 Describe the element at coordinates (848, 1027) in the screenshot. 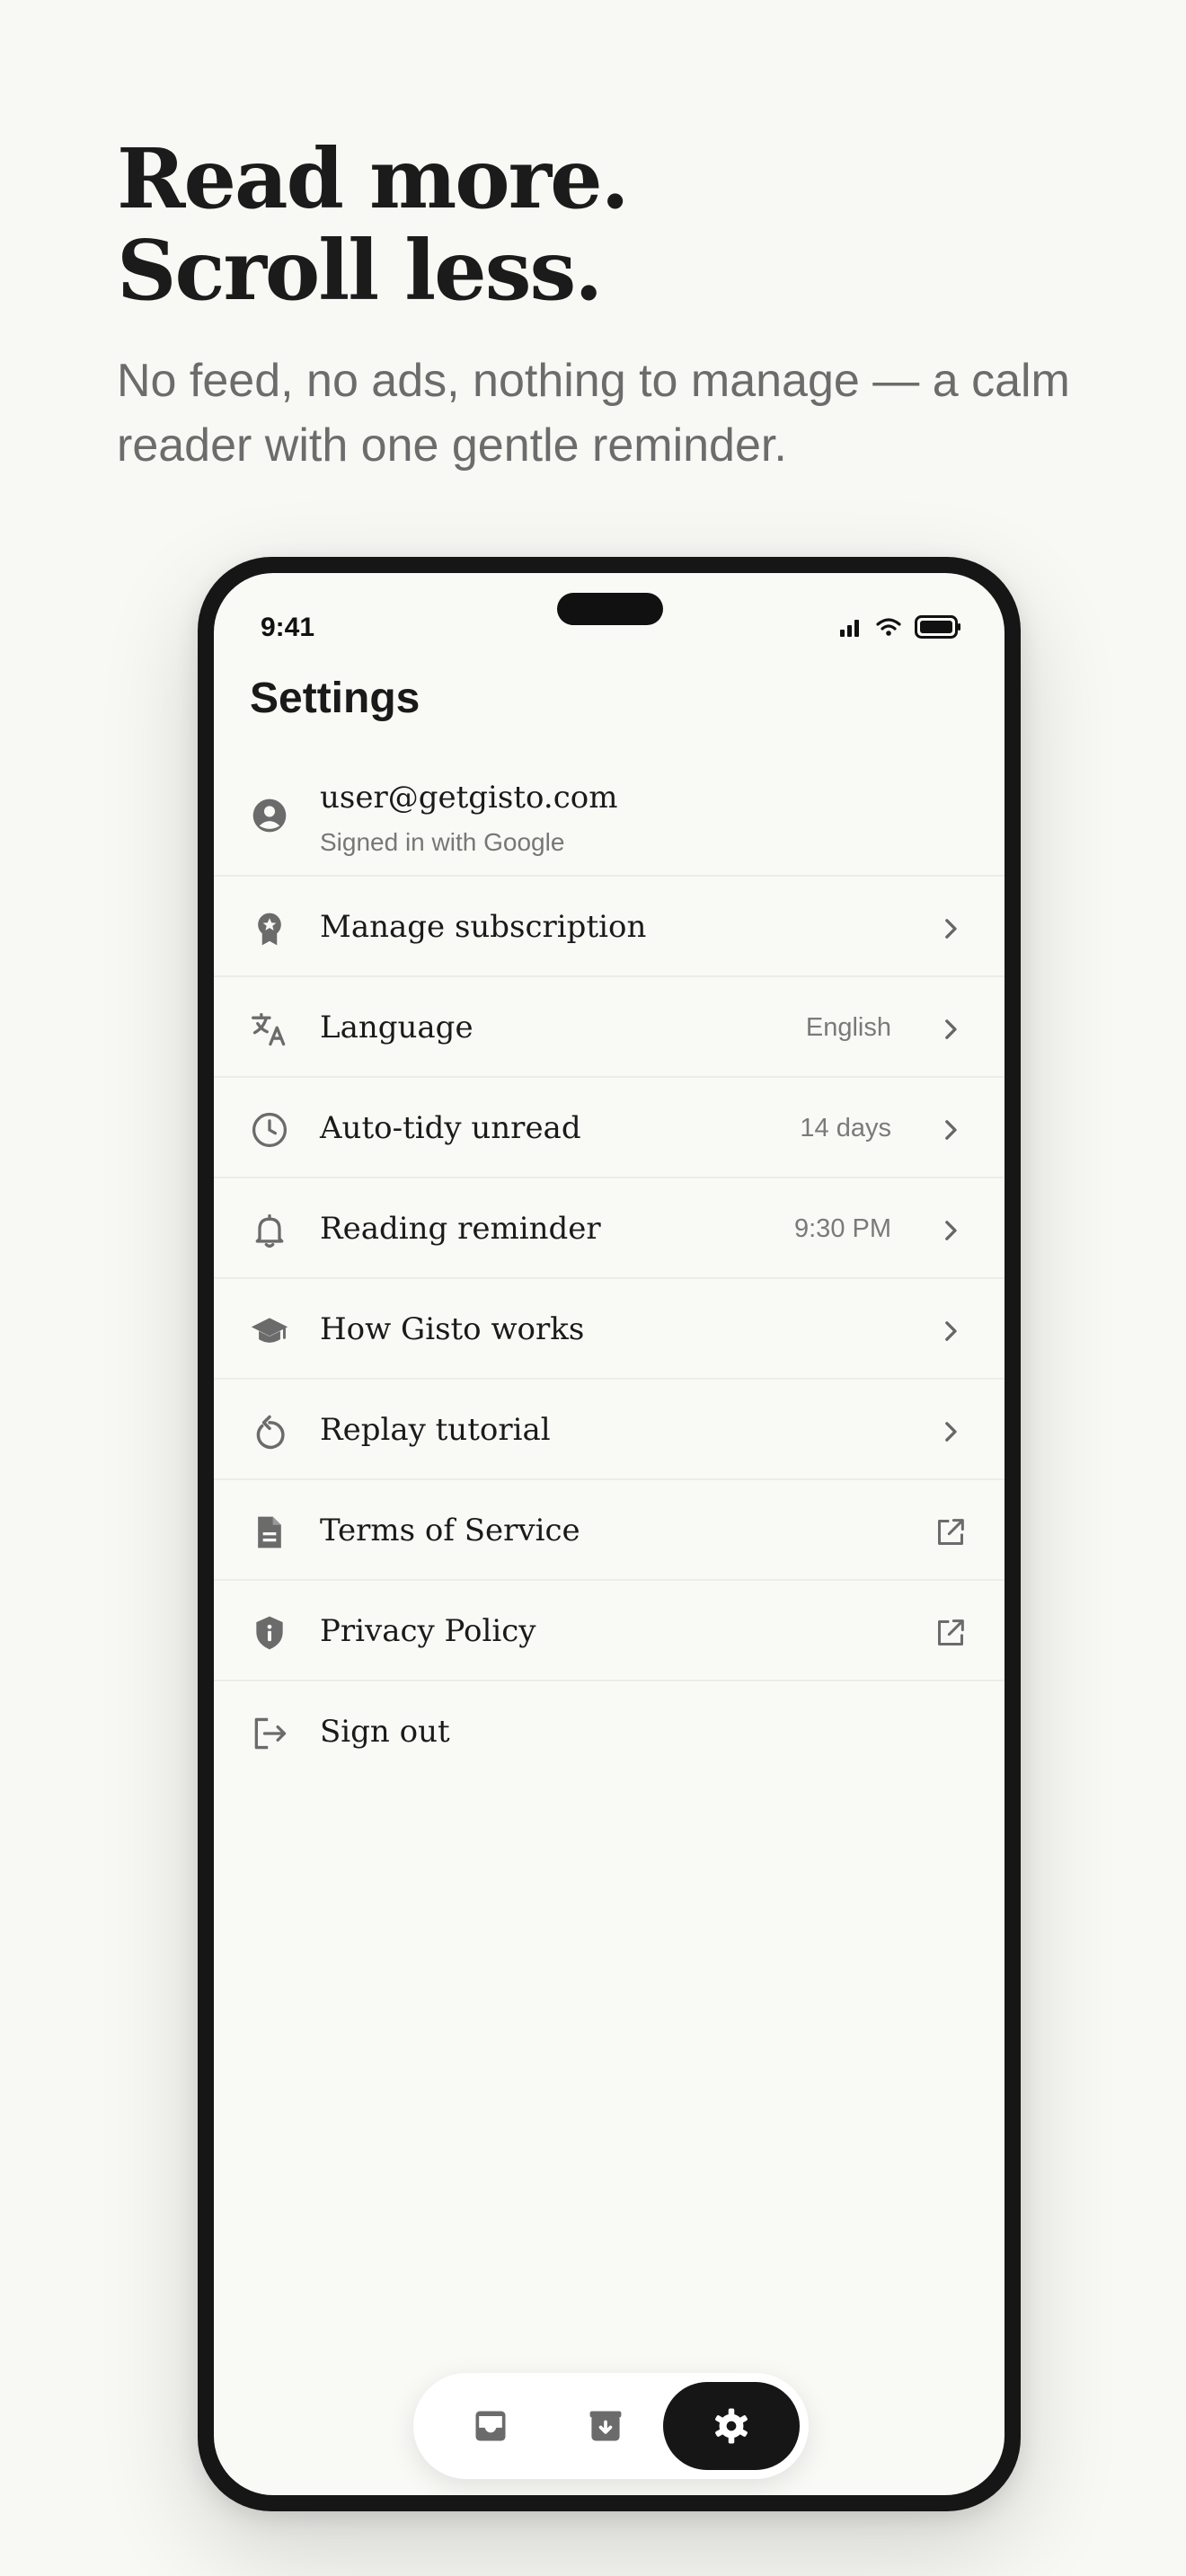

I see `menu-item-value: English` at that location.